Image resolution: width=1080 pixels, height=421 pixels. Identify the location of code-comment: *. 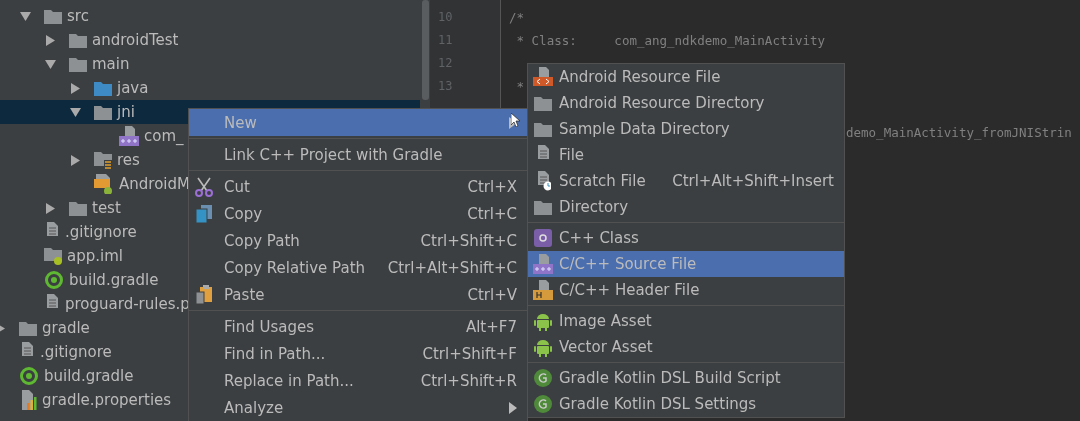
(520, 86).